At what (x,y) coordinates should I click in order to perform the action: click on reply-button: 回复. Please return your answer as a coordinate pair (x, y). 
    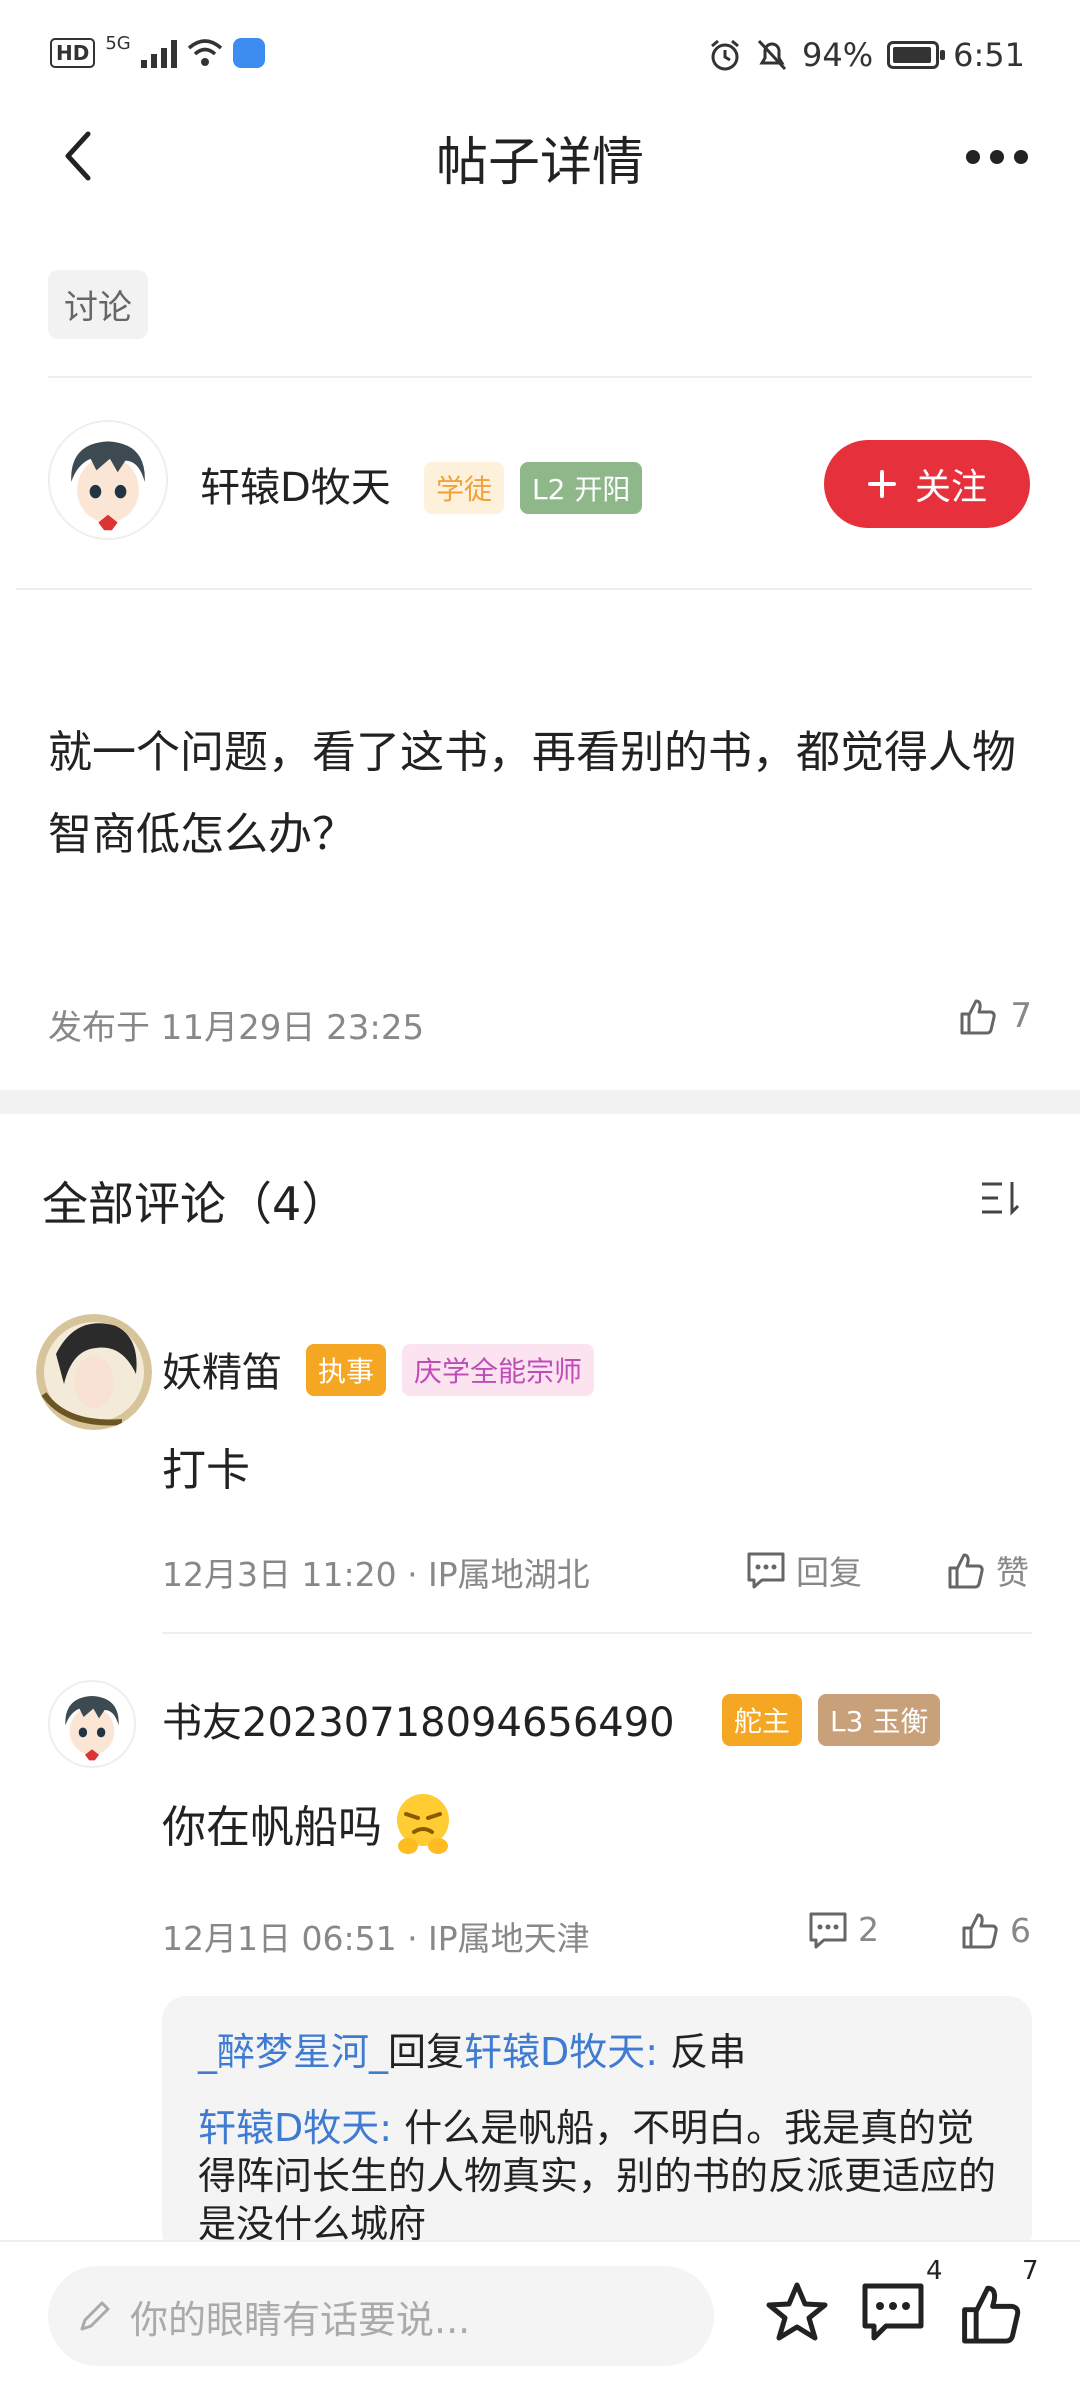
    Looking at the image, I should click on (804, 1570).